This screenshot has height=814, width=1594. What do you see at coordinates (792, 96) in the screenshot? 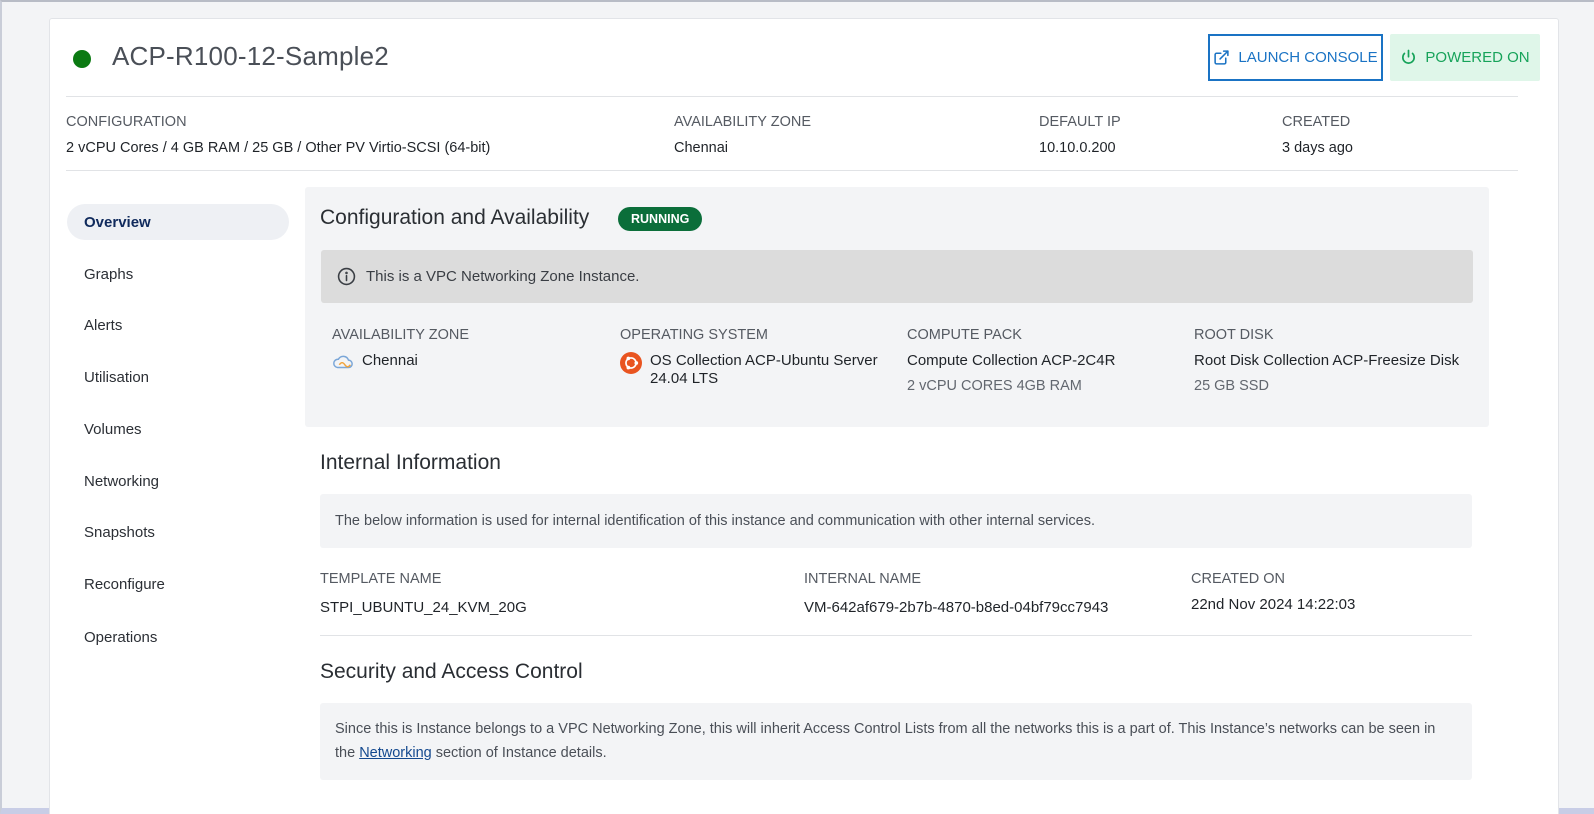
I see `header-divider` at bounding box center [792, 96].